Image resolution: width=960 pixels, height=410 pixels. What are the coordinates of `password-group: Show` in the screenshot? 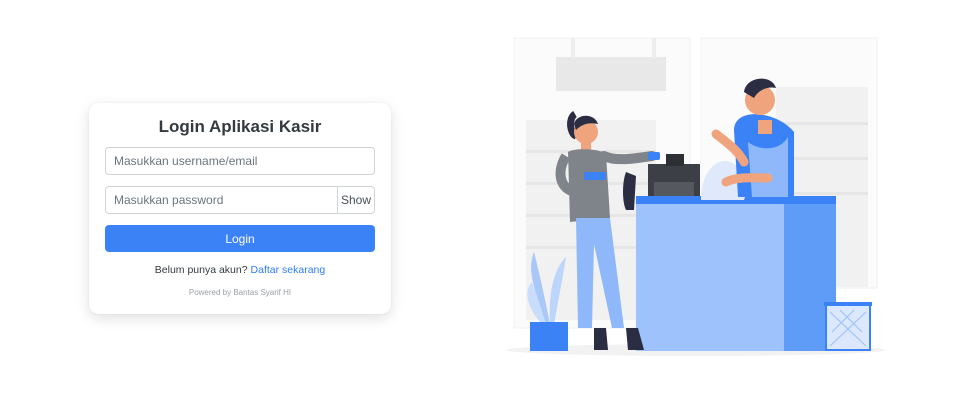 It's located at (240, 200).